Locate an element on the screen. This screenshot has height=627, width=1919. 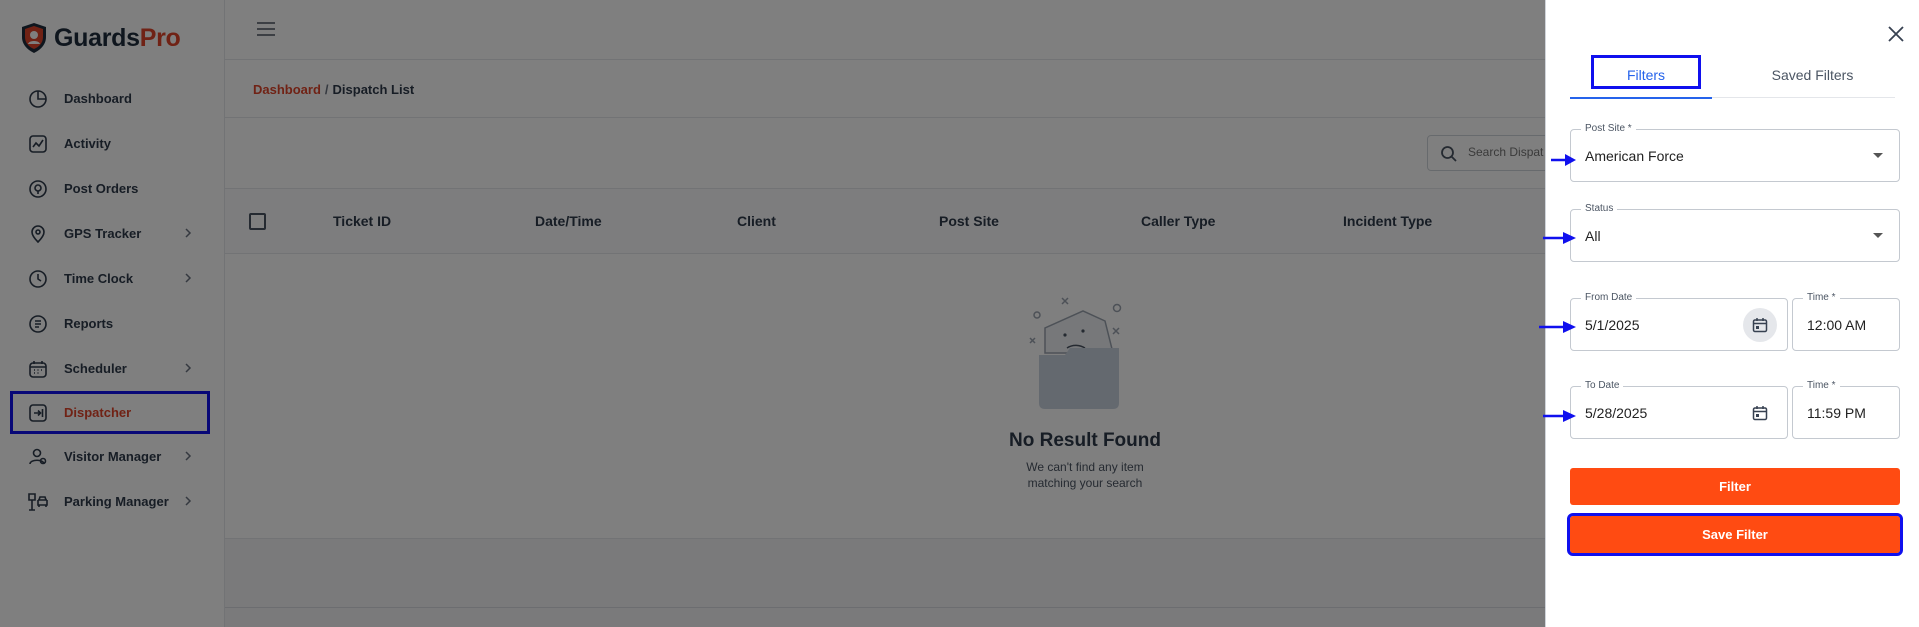
to-date-label: To Date is located at coordinates (1602, 385).